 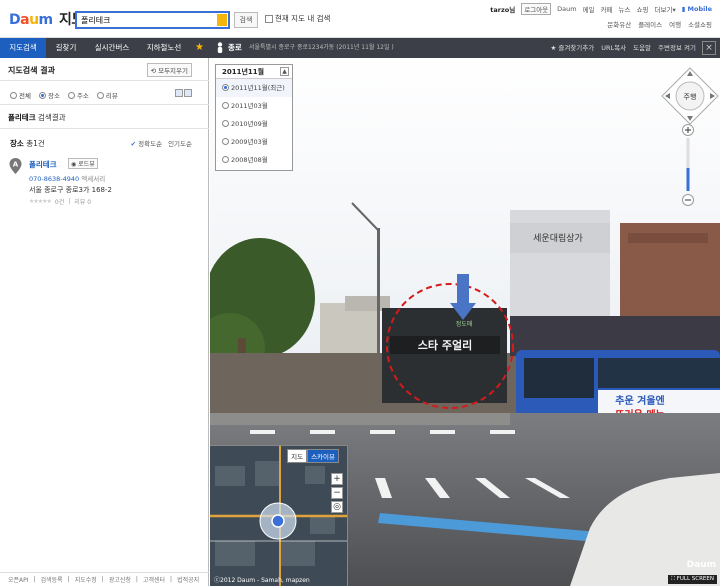 I want to click on building-band, so click(x=668, y=238).